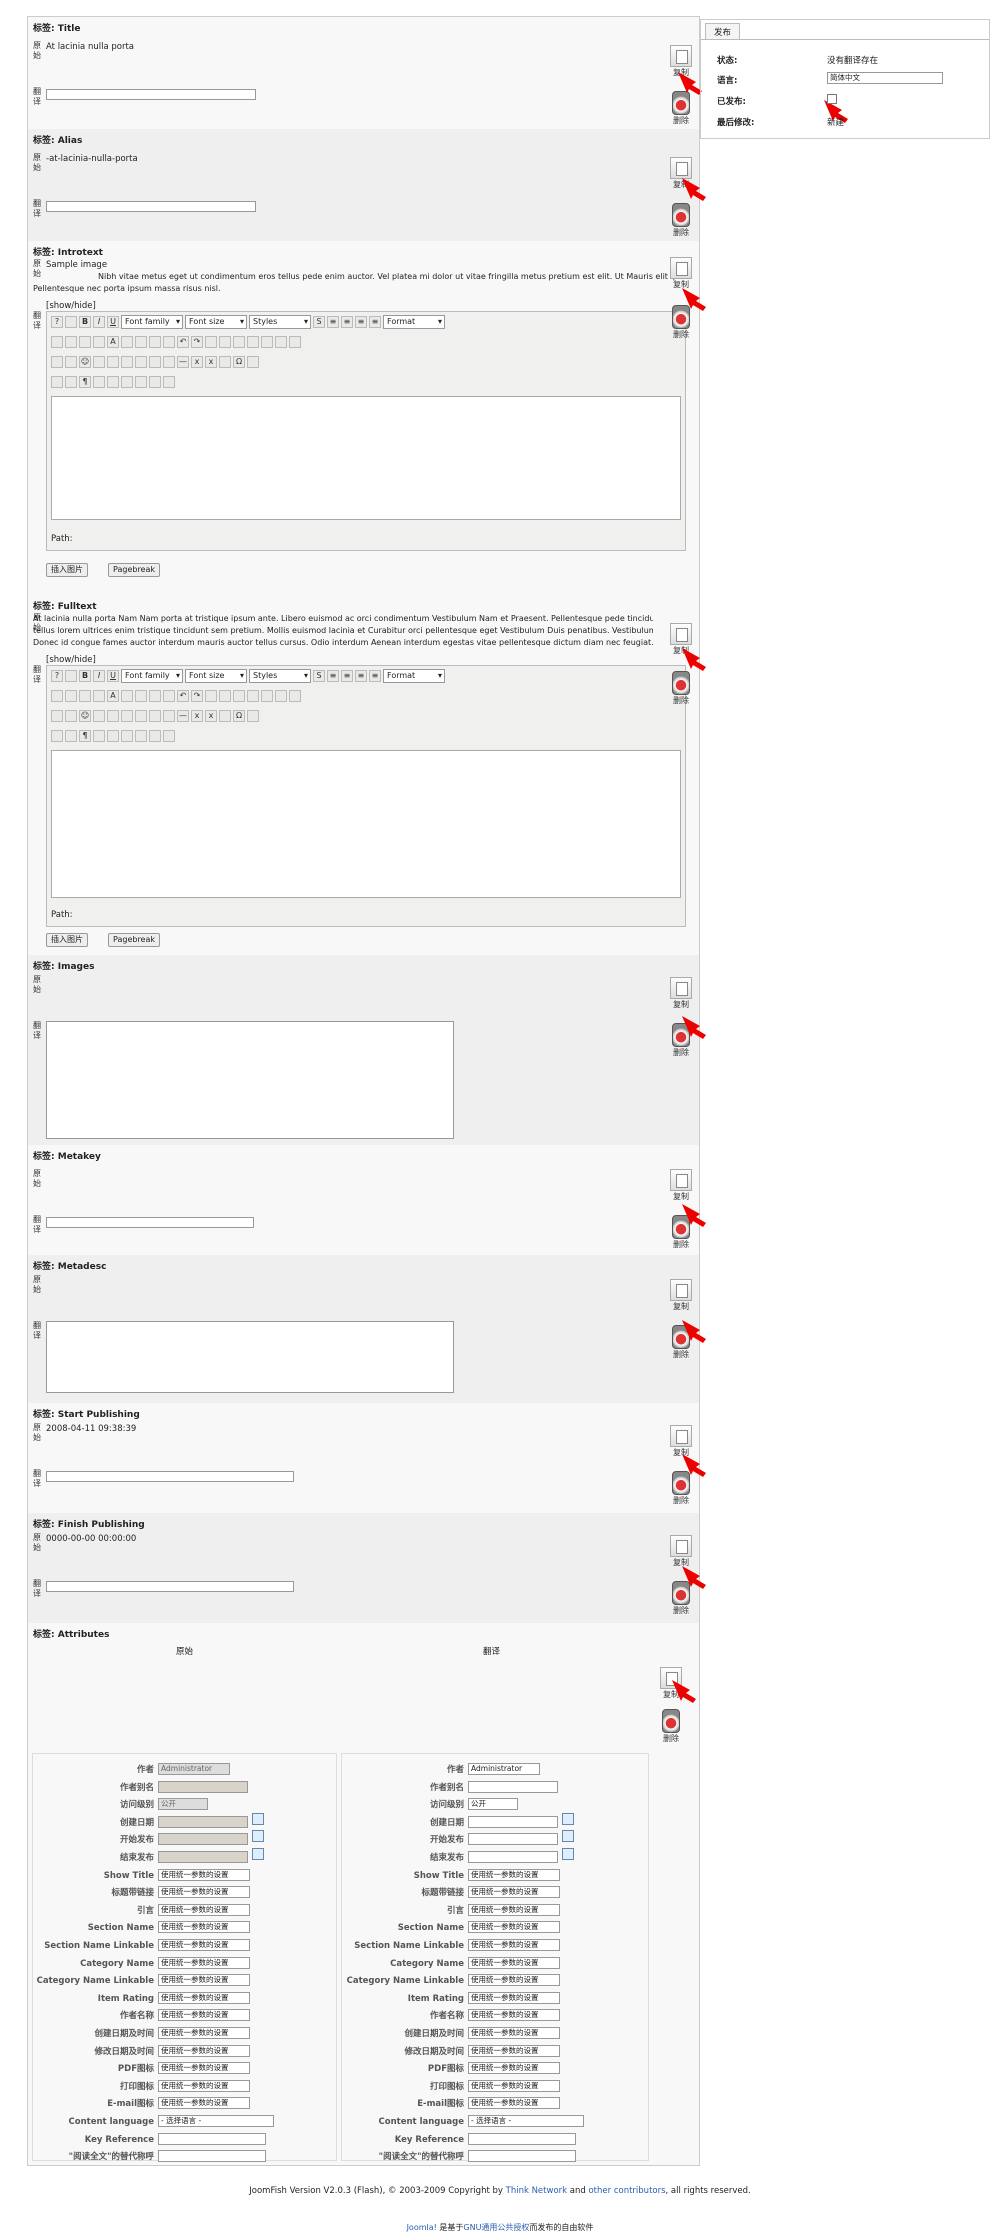 The image size is (1000, 2234). Describe the element at coordinates (295, 342) in the screenshot. I see `cleanup-icon` at that location.